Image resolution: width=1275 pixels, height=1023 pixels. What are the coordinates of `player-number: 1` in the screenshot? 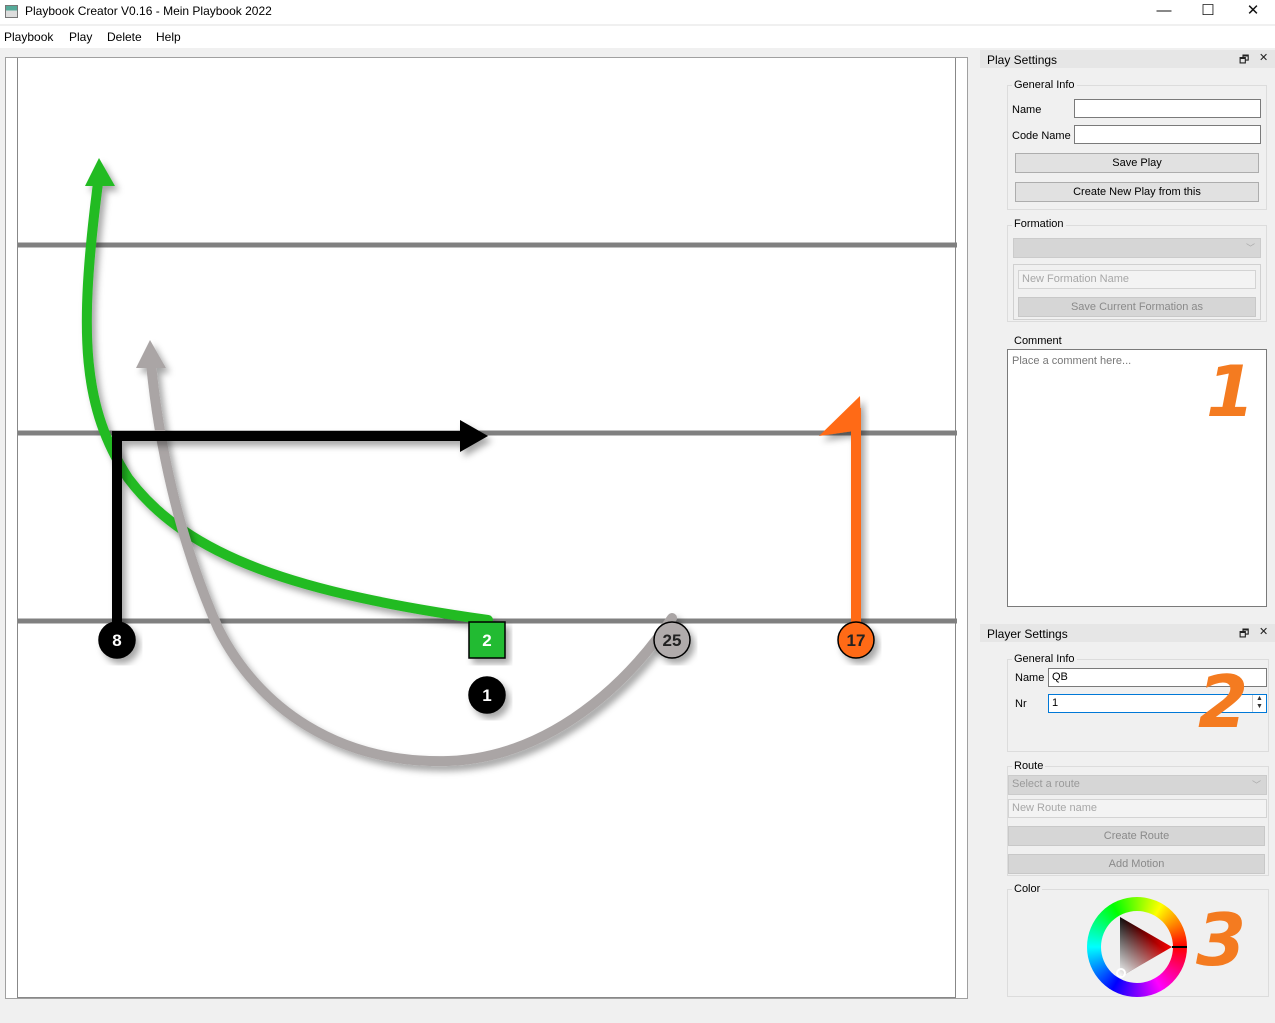 It's located at (486, 695).